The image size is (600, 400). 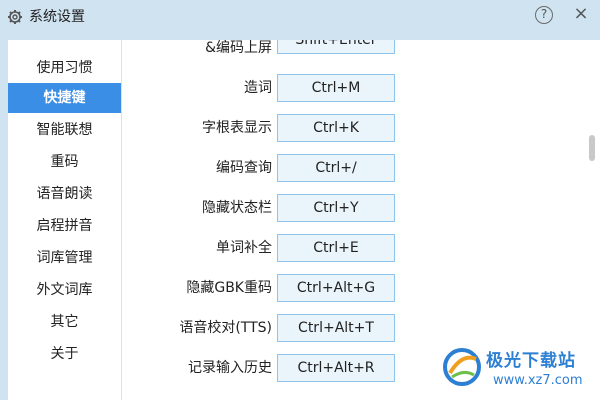 What do you see at coordinates (336, 208) in the screenshot?
I see `shortcut-key-hide-statusbar: Ctrl+Y` at bounding box center [336, 208].